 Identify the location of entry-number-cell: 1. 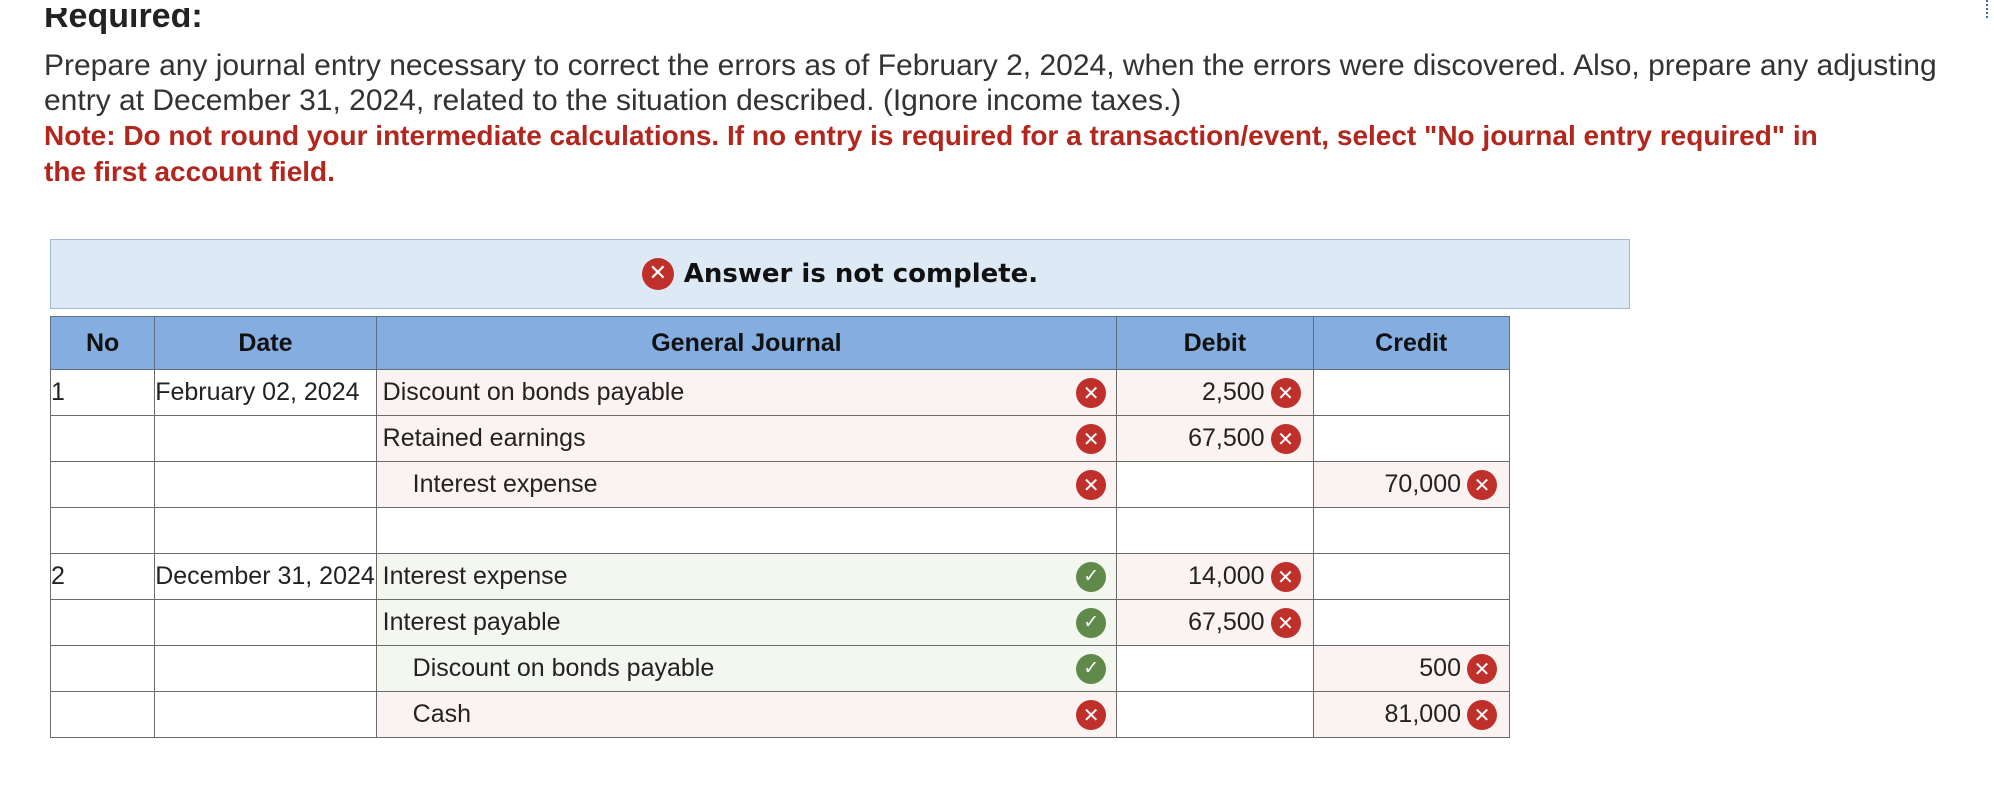
(102, 392).